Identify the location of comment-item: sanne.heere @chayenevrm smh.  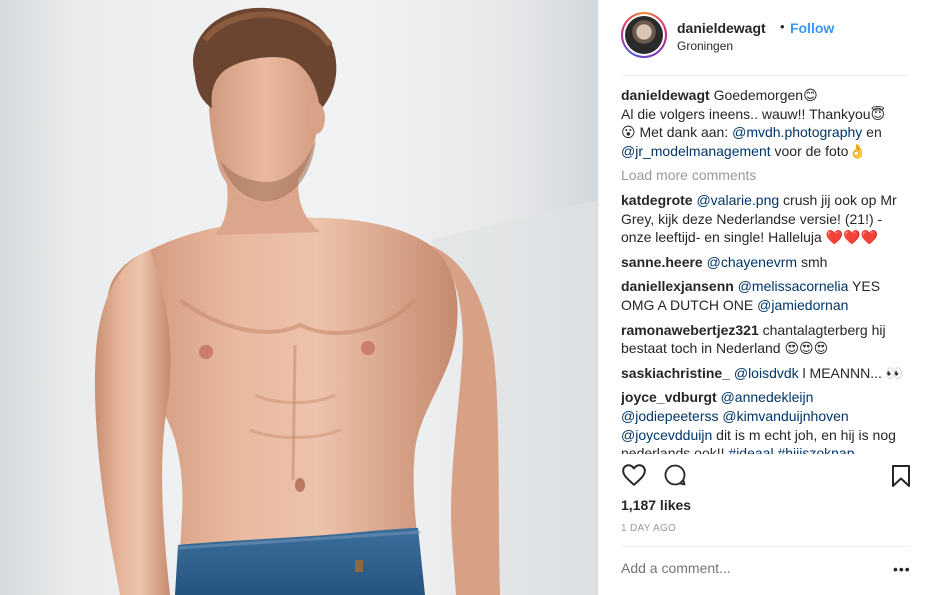
(767, 262).